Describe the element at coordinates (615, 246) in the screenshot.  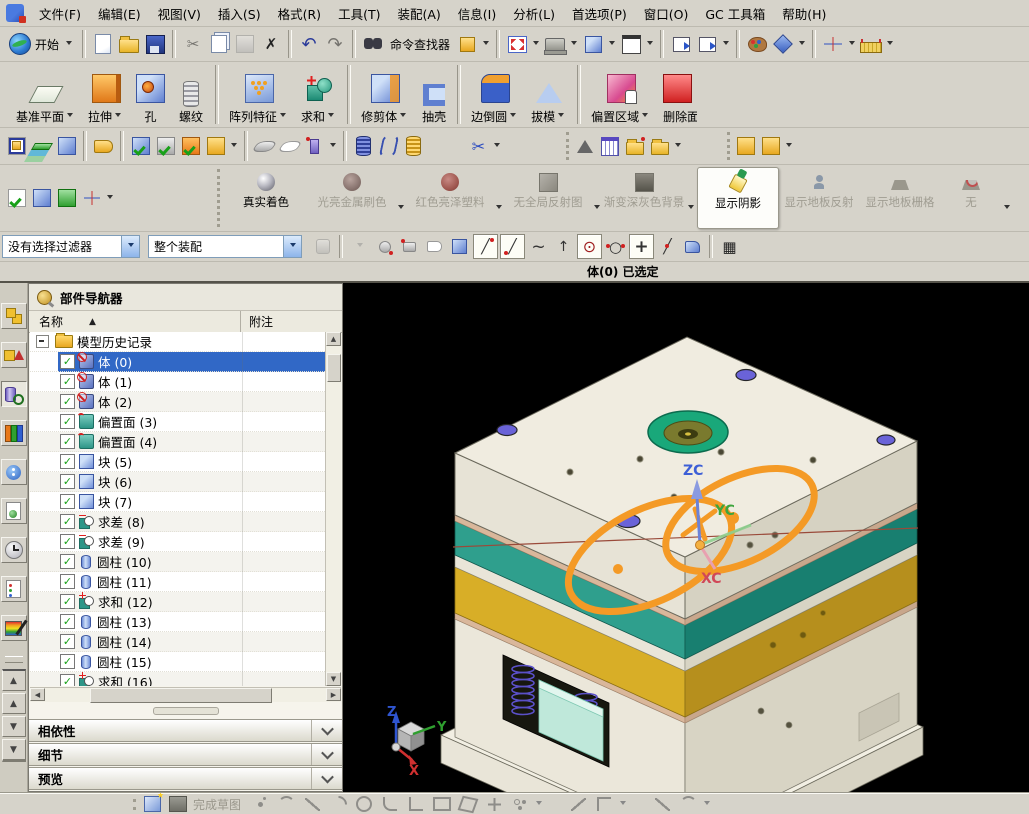
I see `snap-quadrant-button: ○` at that location.